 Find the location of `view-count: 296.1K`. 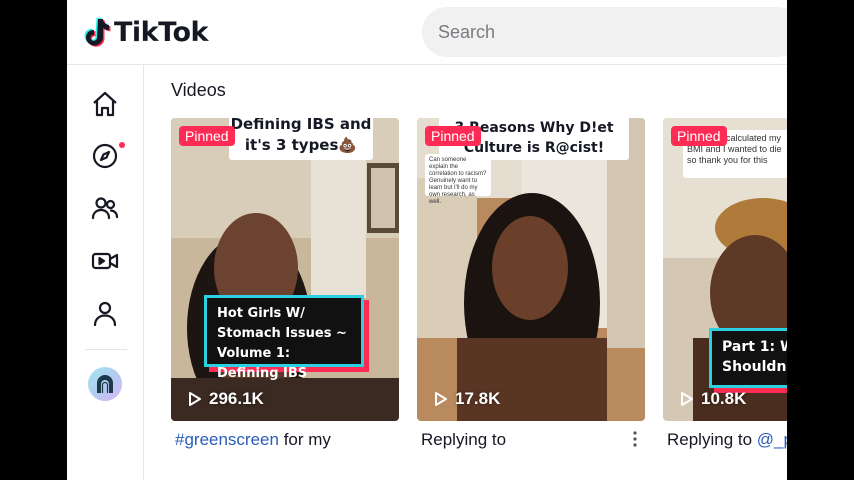

view-count: 296.1K is located at coordinates (225, 399).